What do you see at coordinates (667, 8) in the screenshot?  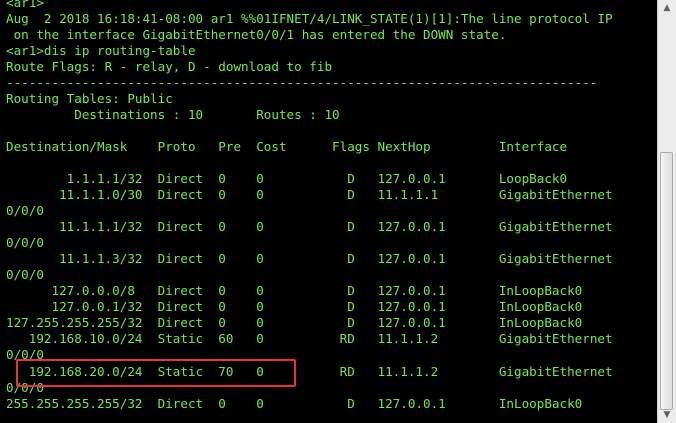 I see `scroll-up-arrow-icon: ▲` at bounding box center [667, 8].